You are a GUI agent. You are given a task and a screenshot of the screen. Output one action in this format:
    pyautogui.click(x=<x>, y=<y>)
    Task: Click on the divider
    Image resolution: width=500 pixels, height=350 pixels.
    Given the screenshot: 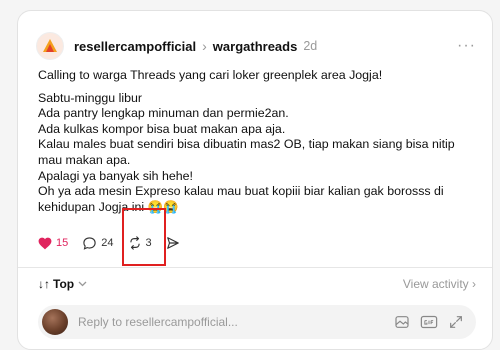 What is the action you would take?
    pyautogui.click(x=255, y=267)
    